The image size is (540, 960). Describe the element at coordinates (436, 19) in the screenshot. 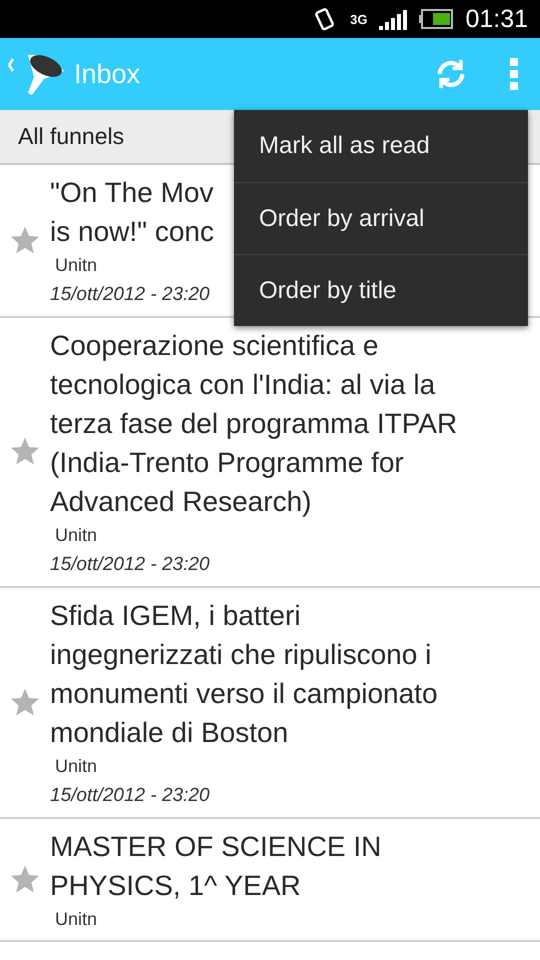

I see `battery-icon` at that location.